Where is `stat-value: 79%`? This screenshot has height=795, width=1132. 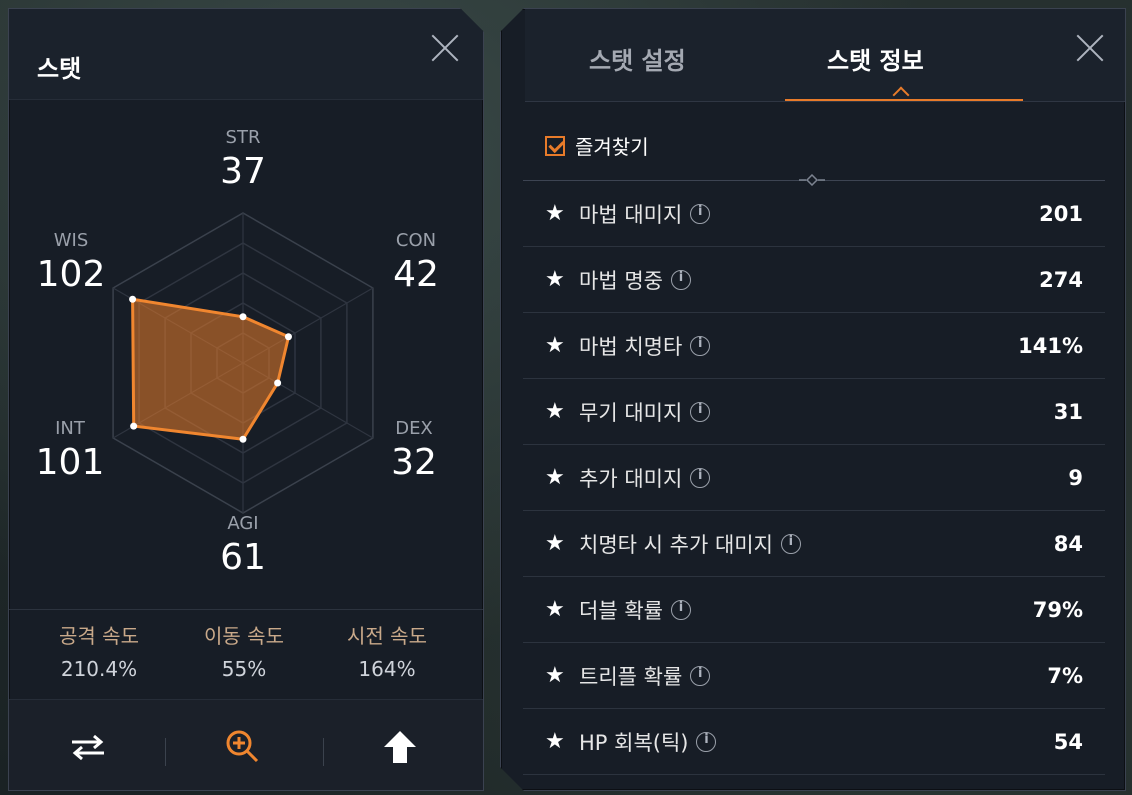 stat-value: 79% is located at coordinates (1057, 609).